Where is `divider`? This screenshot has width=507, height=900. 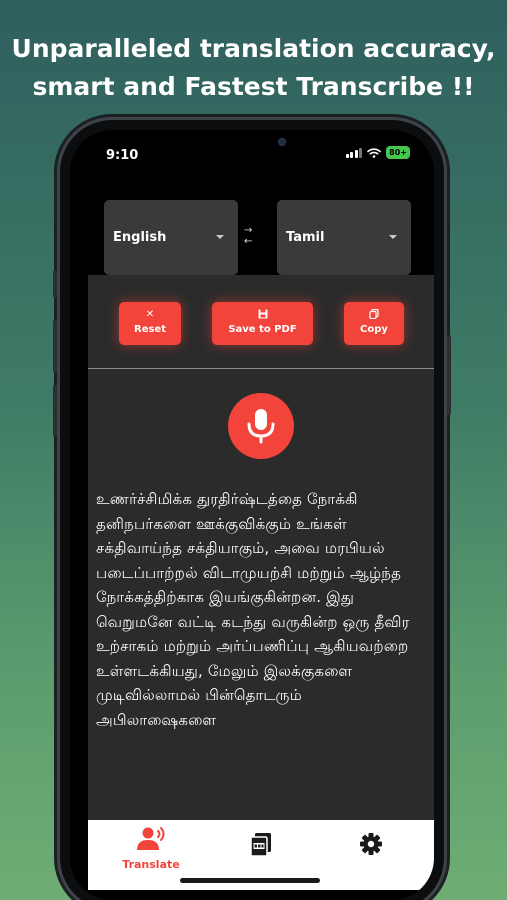
divider is located at coordinates (261, 368).